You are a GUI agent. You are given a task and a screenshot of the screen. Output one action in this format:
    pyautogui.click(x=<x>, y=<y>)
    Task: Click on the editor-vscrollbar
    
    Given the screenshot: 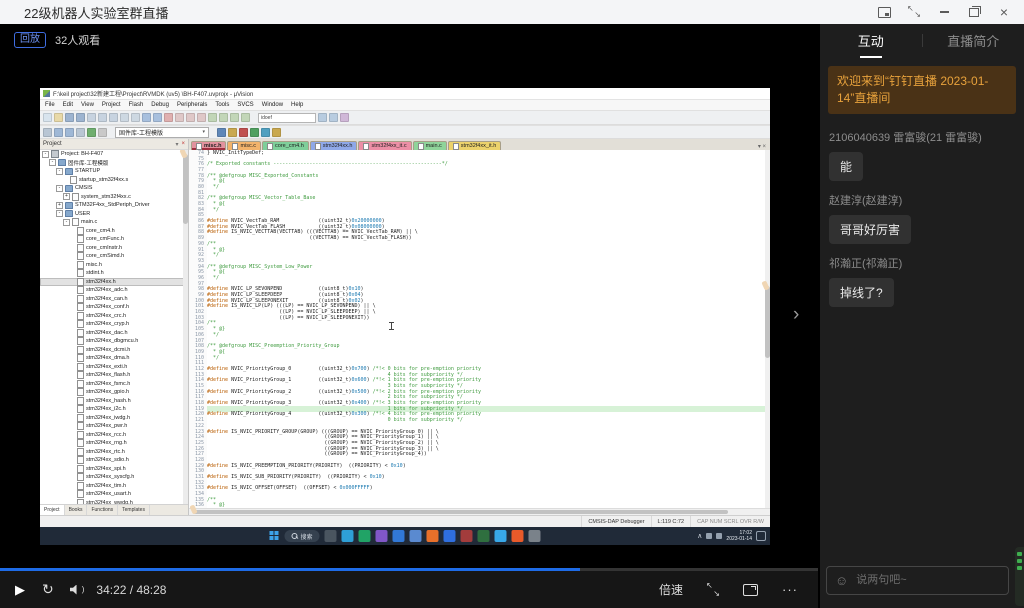 What is the action you would take?
    pyautogui.click(x=767, y=329)
    